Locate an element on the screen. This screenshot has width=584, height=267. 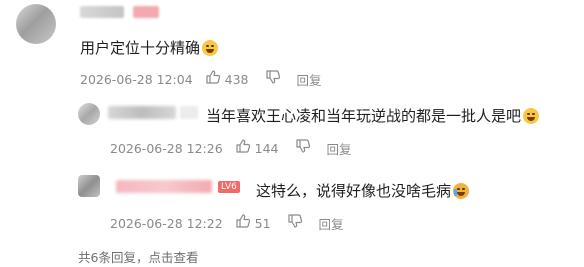
reply-date: 2026-06-28 12:22 is located at coordinates (166, 223).